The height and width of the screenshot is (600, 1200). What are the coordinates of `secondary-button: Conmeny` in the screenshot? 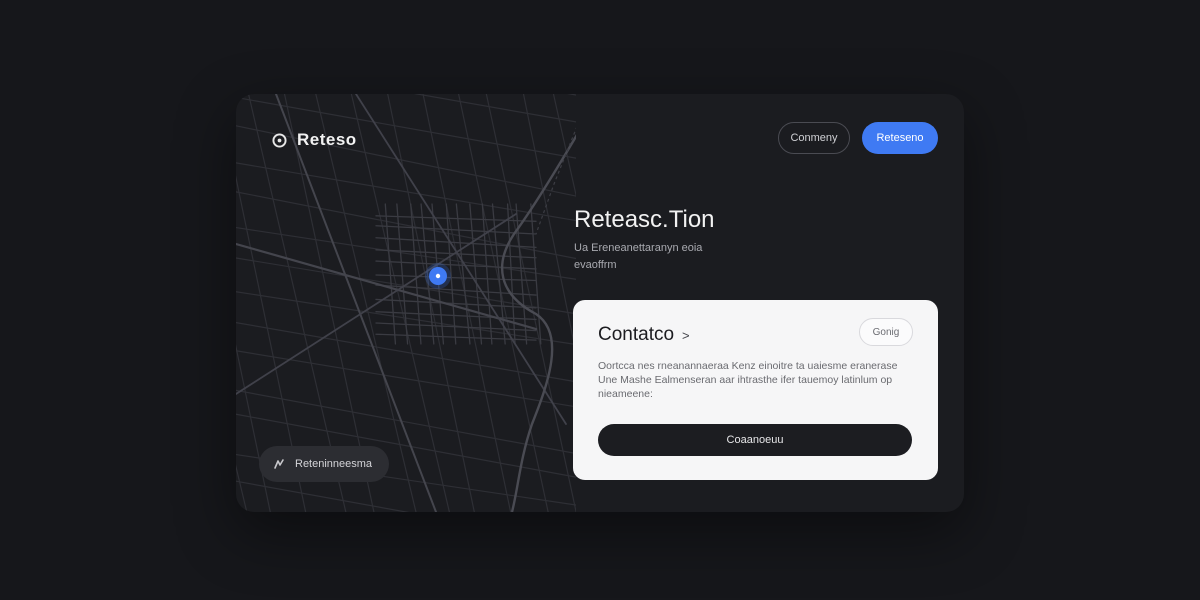 It's located at (814, 138).